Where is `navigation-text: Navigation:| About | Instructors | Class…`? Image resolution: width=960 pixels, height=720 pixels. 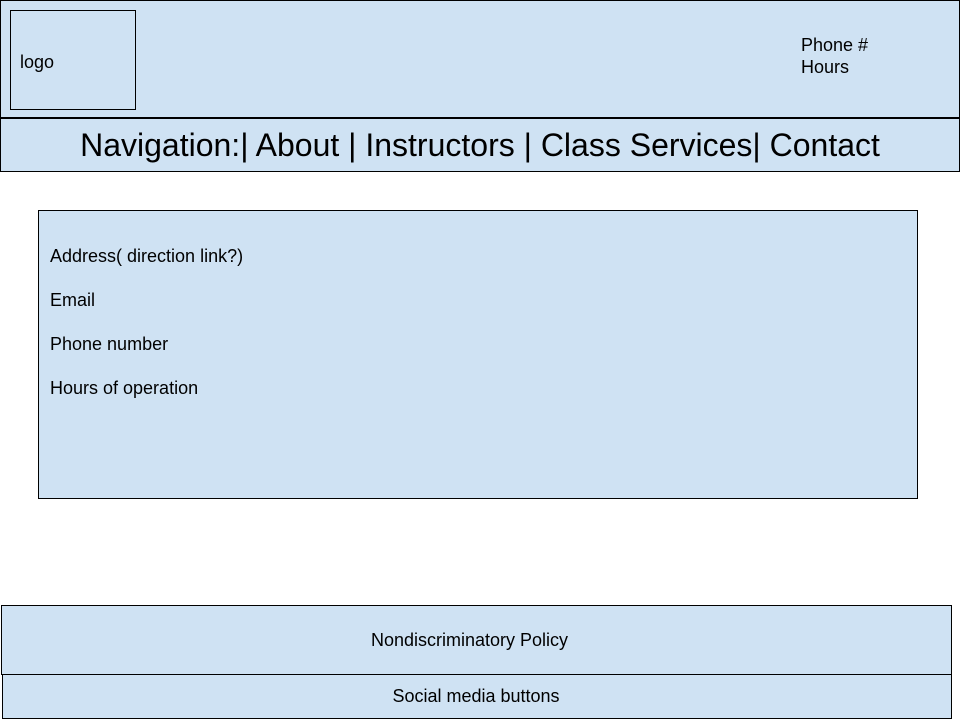
navigation-text: Navigation:| About | Instructors | Class… is located at coordinates (480, 145).